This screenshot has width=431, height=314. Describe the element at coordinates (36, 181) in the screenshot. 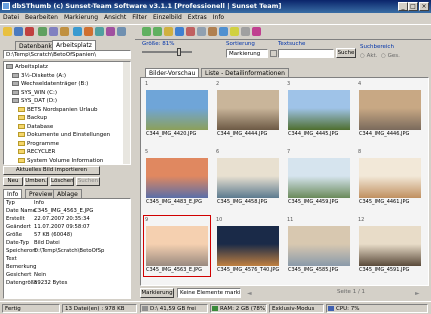

I see `rename-button: Umben.` at that location.